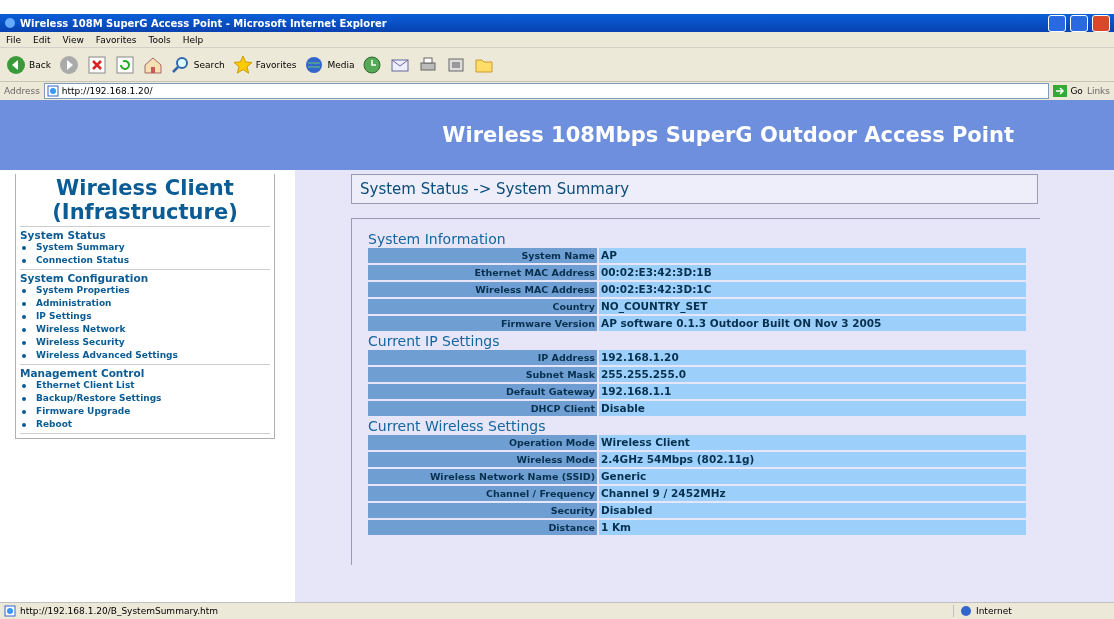  I want to click on sidebar-link: Wireless Security, so click(145, 342).